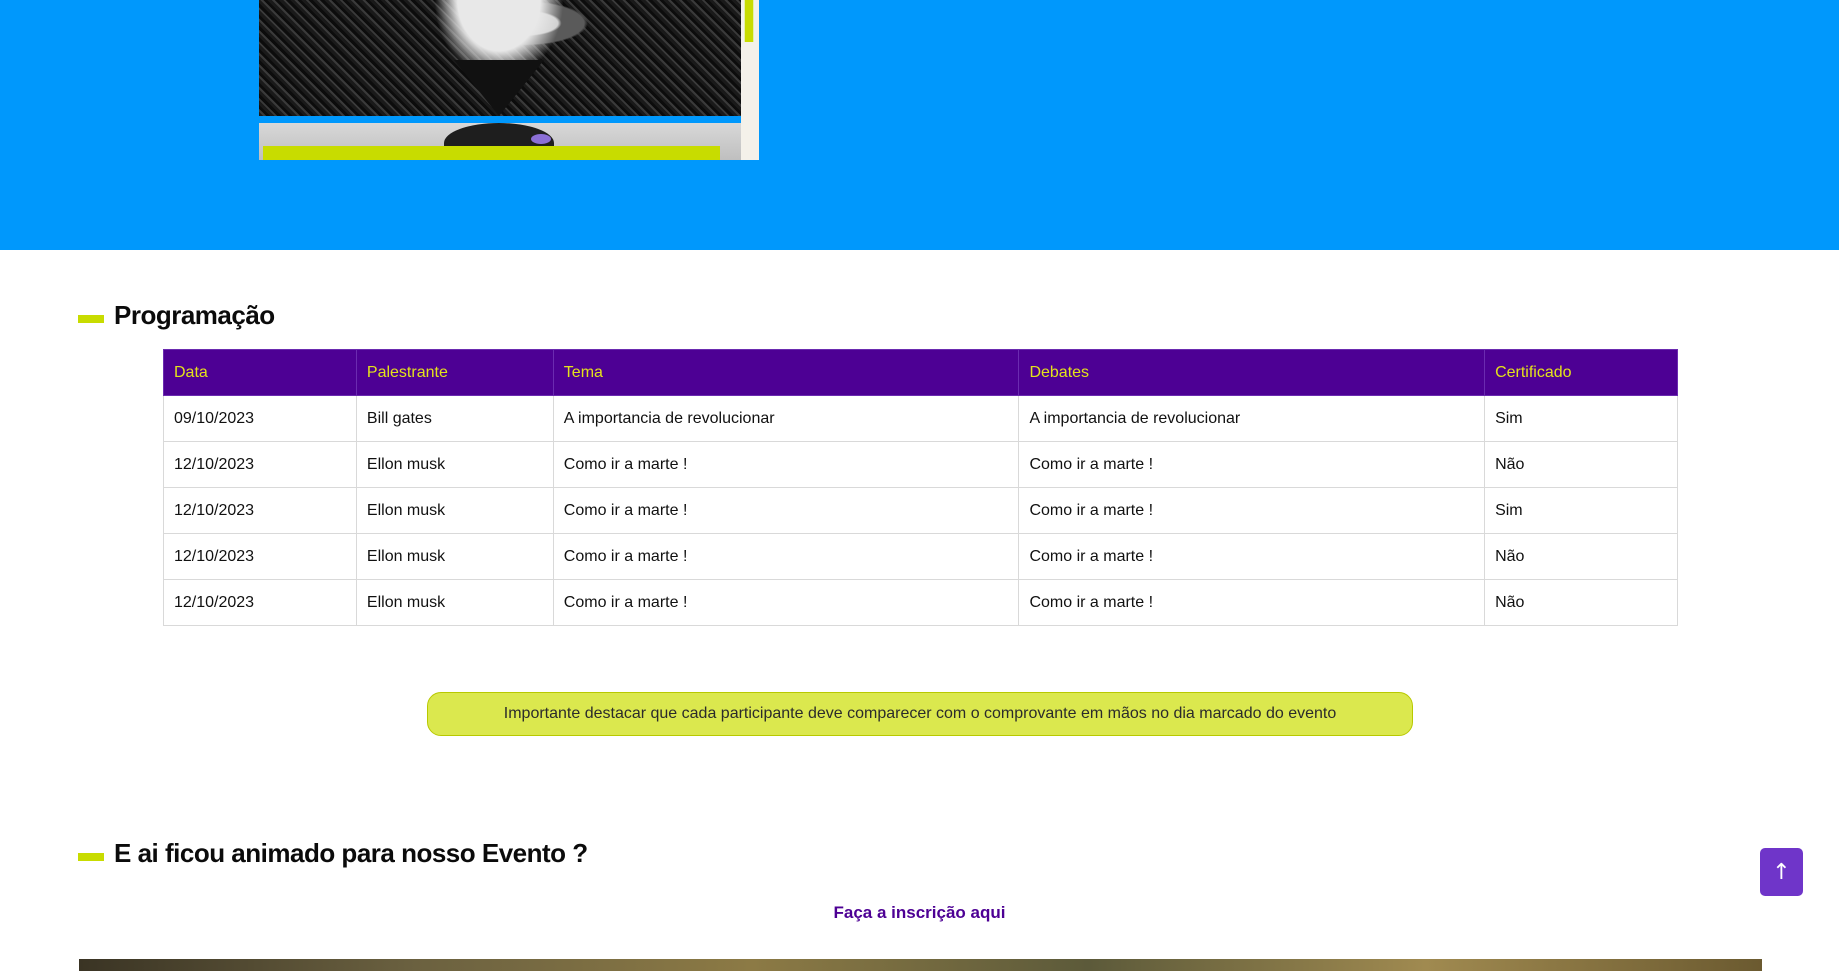  Describe the element at coordinates (1252, 372) in the screenshot. I see `header-debates: Debates` at that location.